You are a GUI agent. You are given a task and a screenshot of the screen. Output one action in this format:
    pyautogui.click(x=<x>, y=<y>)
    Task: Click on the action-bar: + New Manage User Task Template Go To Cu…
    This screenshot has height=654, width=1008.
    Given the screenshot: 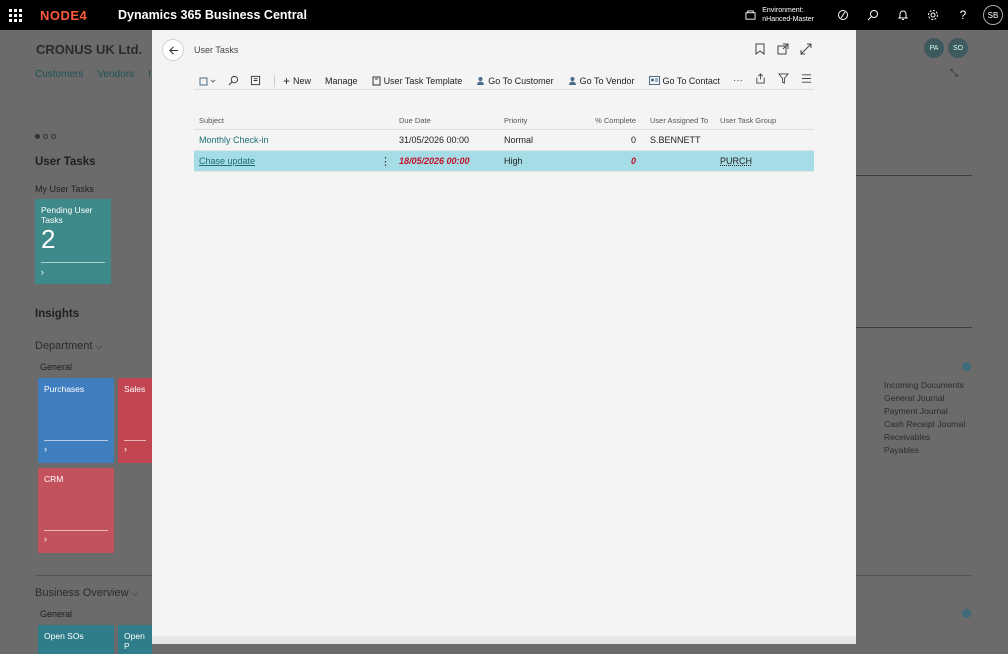 What is the action you would take?
    pyautogui.click(x=504, y=81)
    